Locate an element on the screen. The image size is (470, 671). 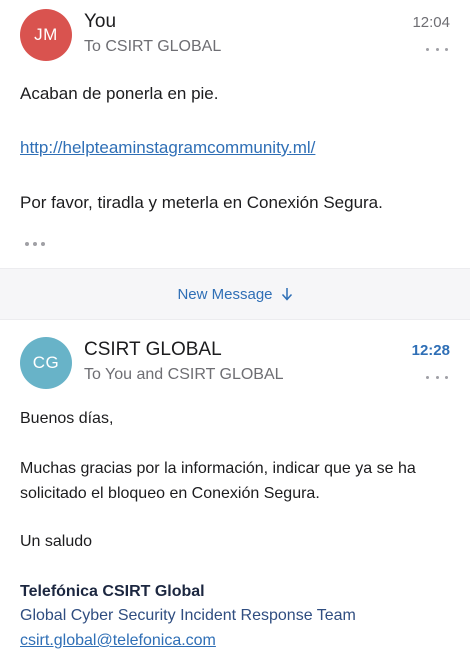
new-message-button: New Message is located at coordinates (234, 294).